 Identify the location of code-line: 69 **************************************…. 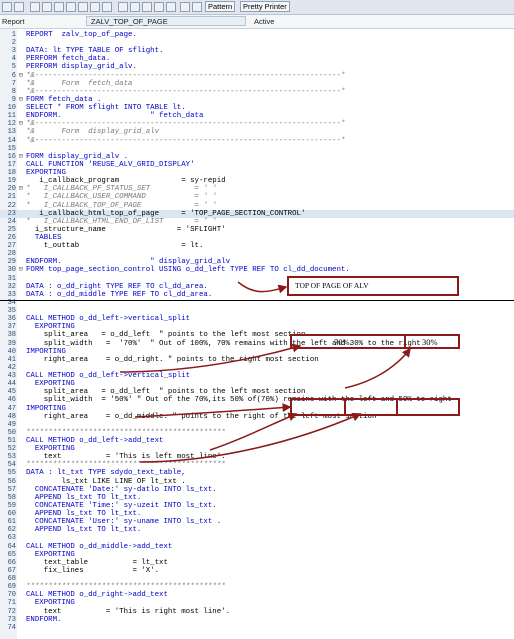
(257, 587).